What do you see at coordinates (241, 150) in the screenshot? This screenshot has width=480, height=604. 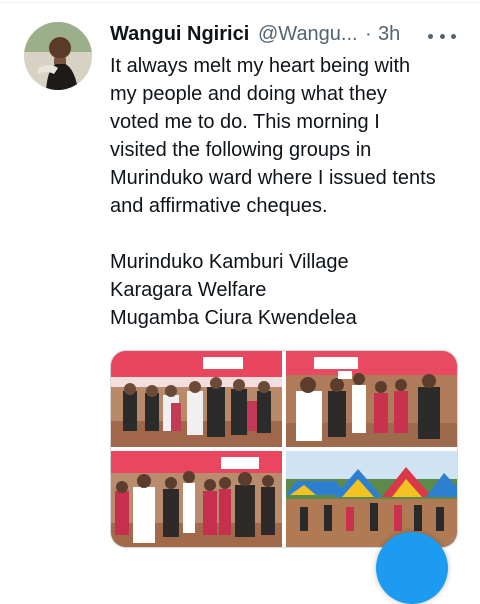 I see `tweet-text-line: visited the following groups in` at bounding box center [241, 150].